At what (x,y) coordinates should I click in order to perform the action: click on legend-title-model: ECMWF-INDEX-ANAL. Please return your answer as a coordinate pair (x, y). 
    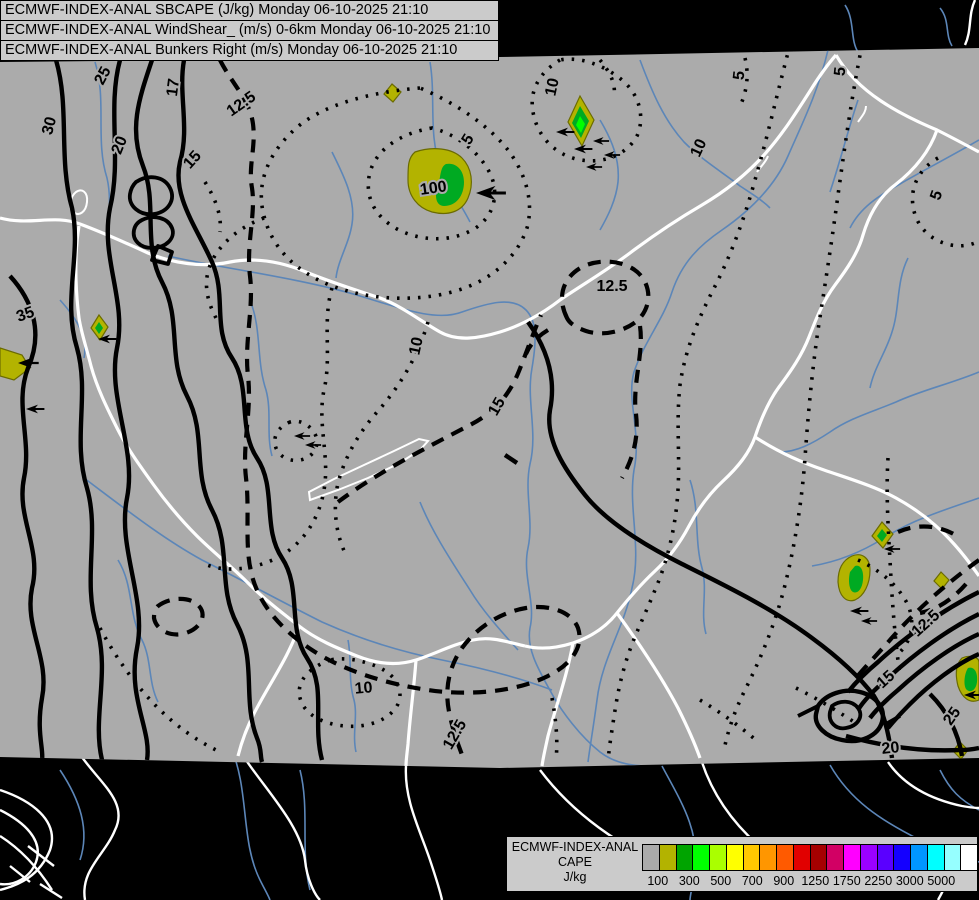
    Looking at the image, I should click on (575, 847).